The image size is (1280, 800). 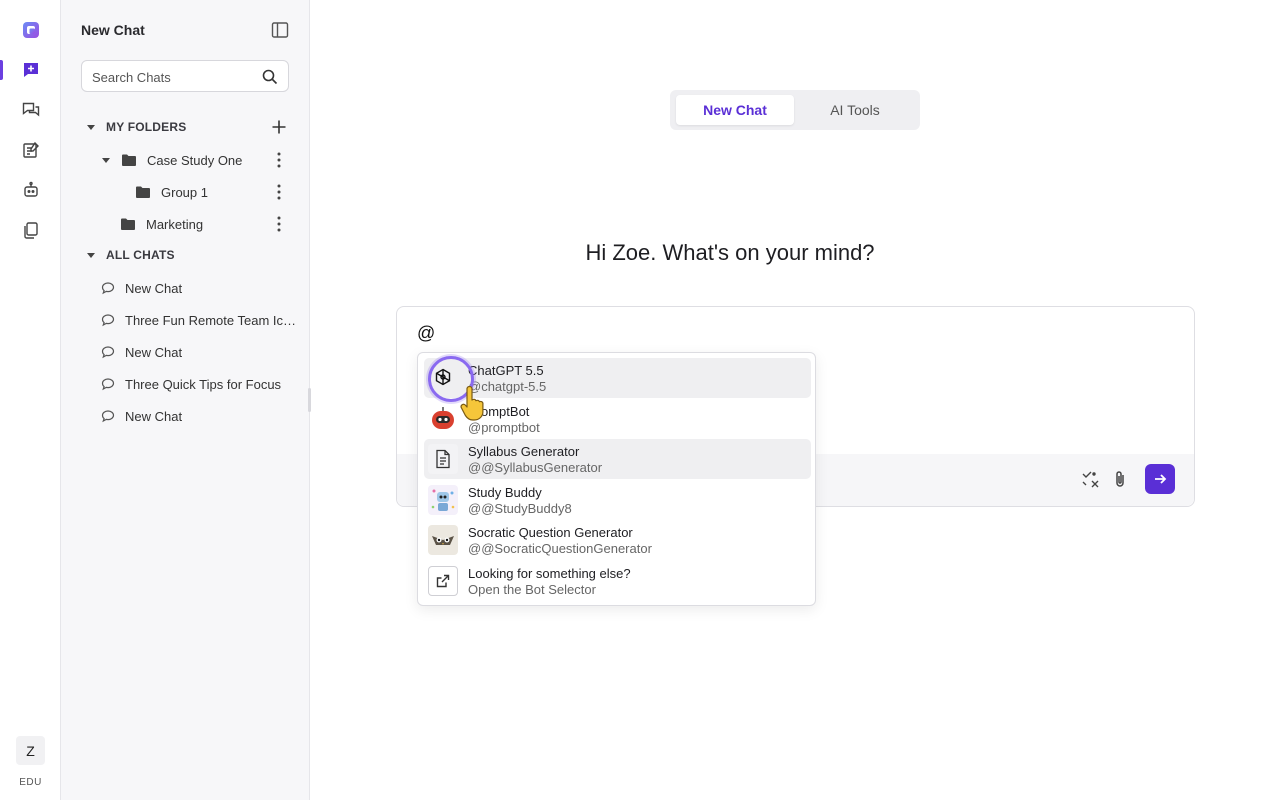 I want to click on notes-icon, so click(x=30, y=150).